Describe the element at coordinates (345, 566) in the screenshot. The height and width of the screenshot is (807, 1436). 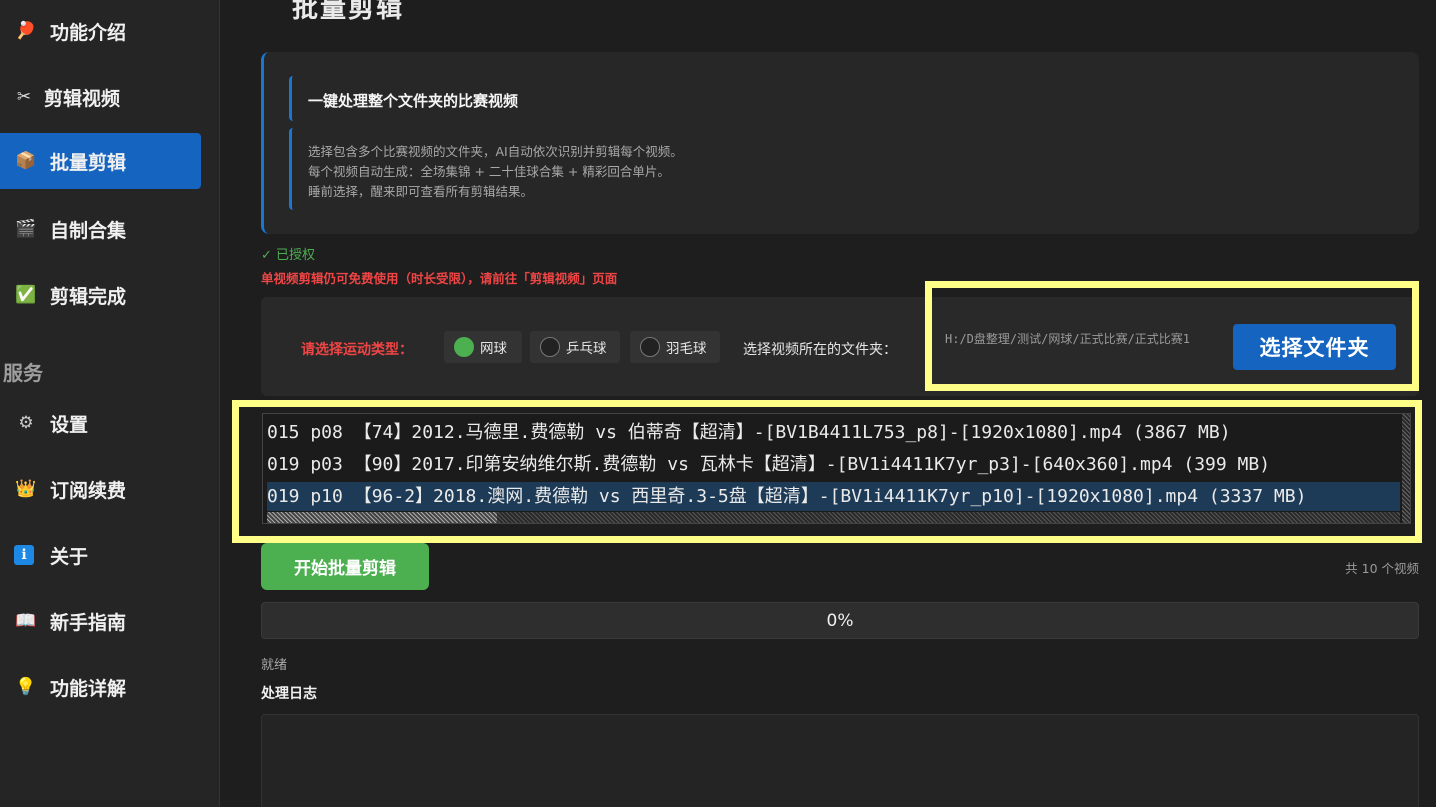
I see `start-batch-edit-button: 开始批量剪辑` at that location.